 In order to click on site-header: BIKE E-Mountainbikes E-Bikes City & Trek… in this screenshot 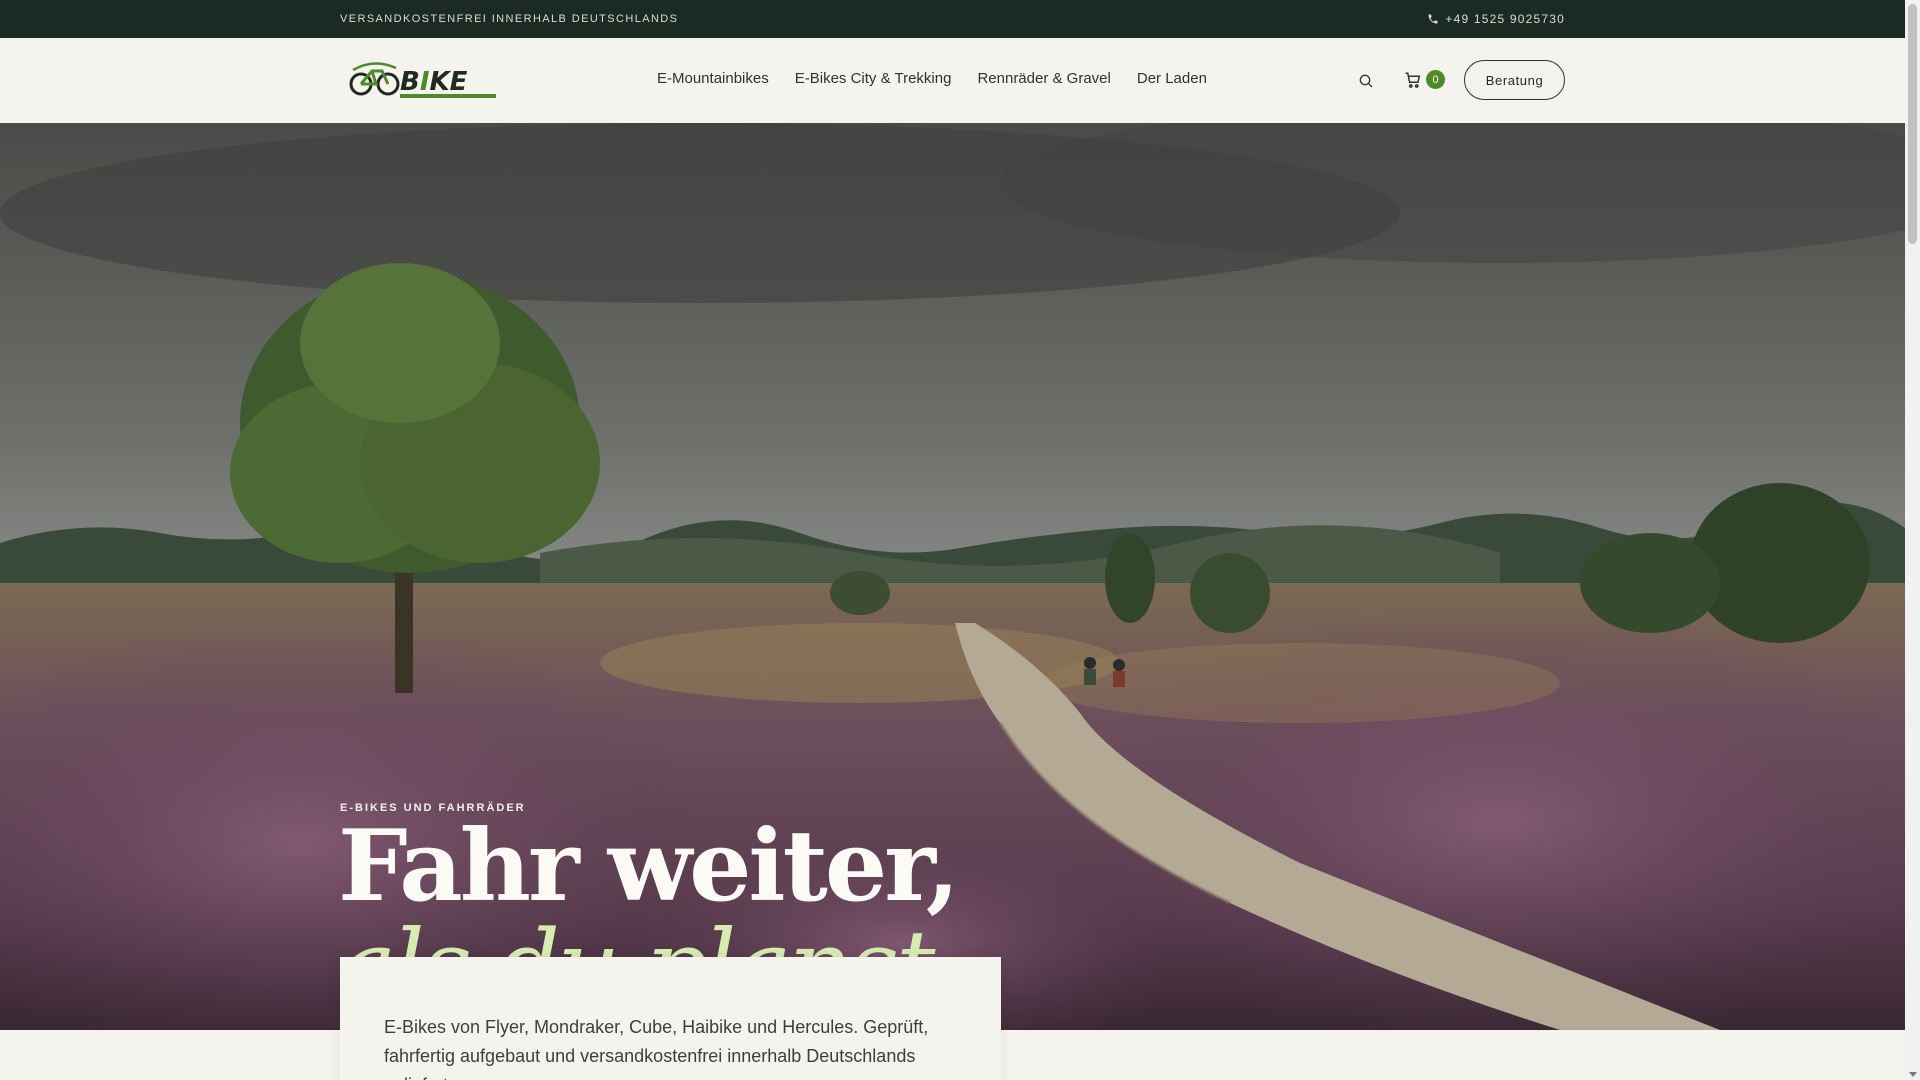, I will do `click(952, 80)`.